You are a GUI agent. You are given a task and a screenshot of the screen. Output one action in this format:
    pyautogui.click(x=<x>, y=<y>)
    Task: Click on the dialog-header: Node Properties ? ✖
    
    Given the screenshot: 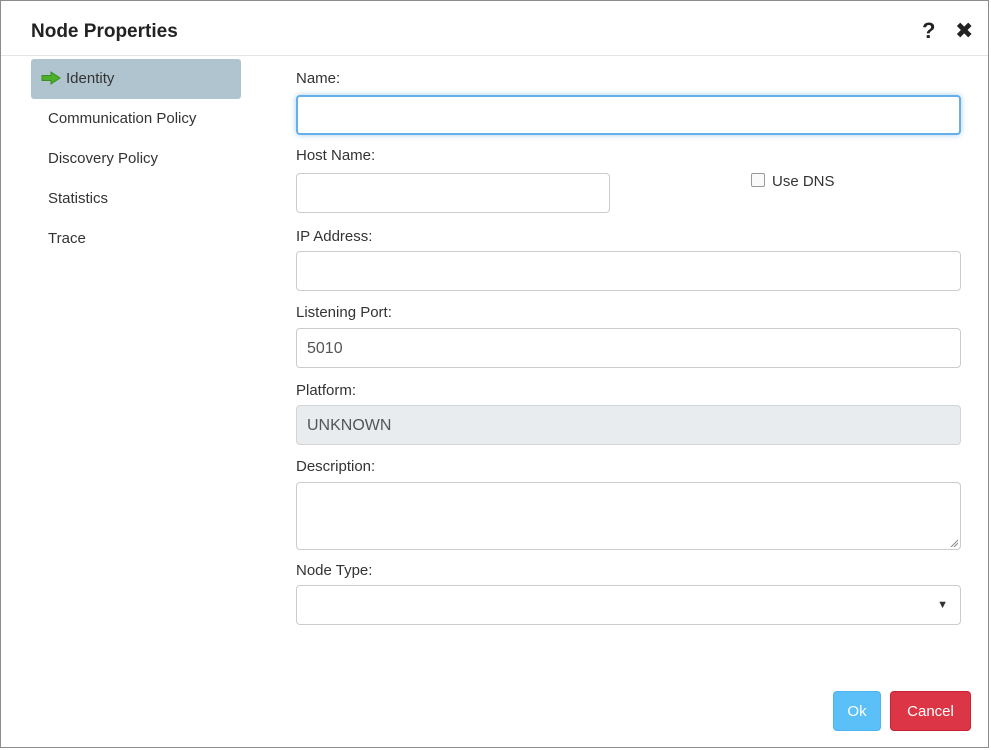 What is the action you would take?
    pyautogui.click(x=494, y=28)
    